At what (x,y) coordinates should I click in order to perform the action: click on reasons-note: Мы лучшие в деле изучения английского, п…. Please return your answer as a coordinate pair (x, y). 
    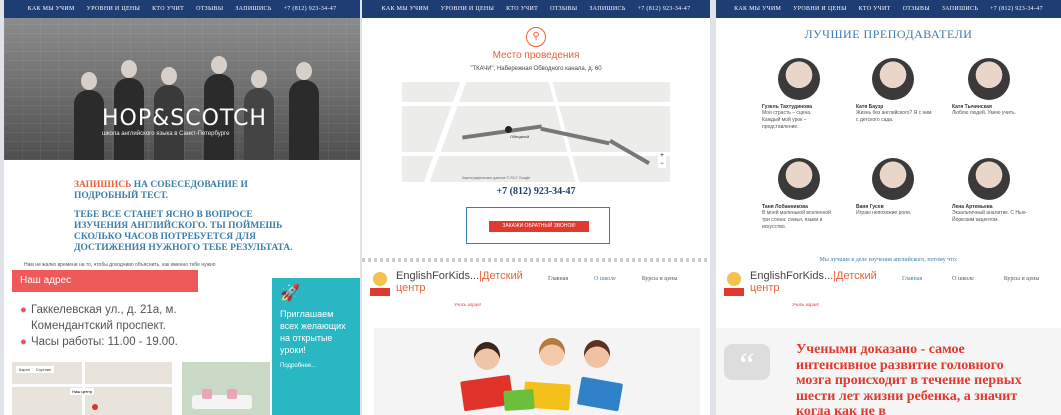
    Looking at the image, I should click on (888, 260).